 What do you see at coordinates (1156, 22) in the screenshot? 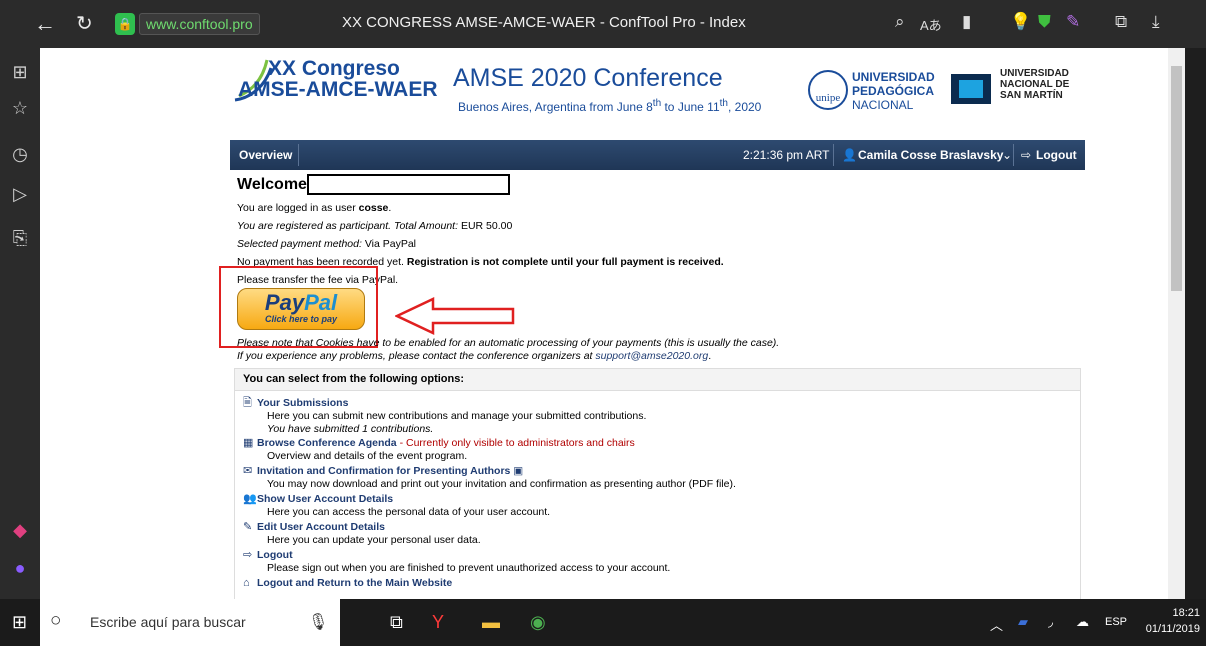
I see `download-icon: ⤓` at bounding box center [1156, 22].